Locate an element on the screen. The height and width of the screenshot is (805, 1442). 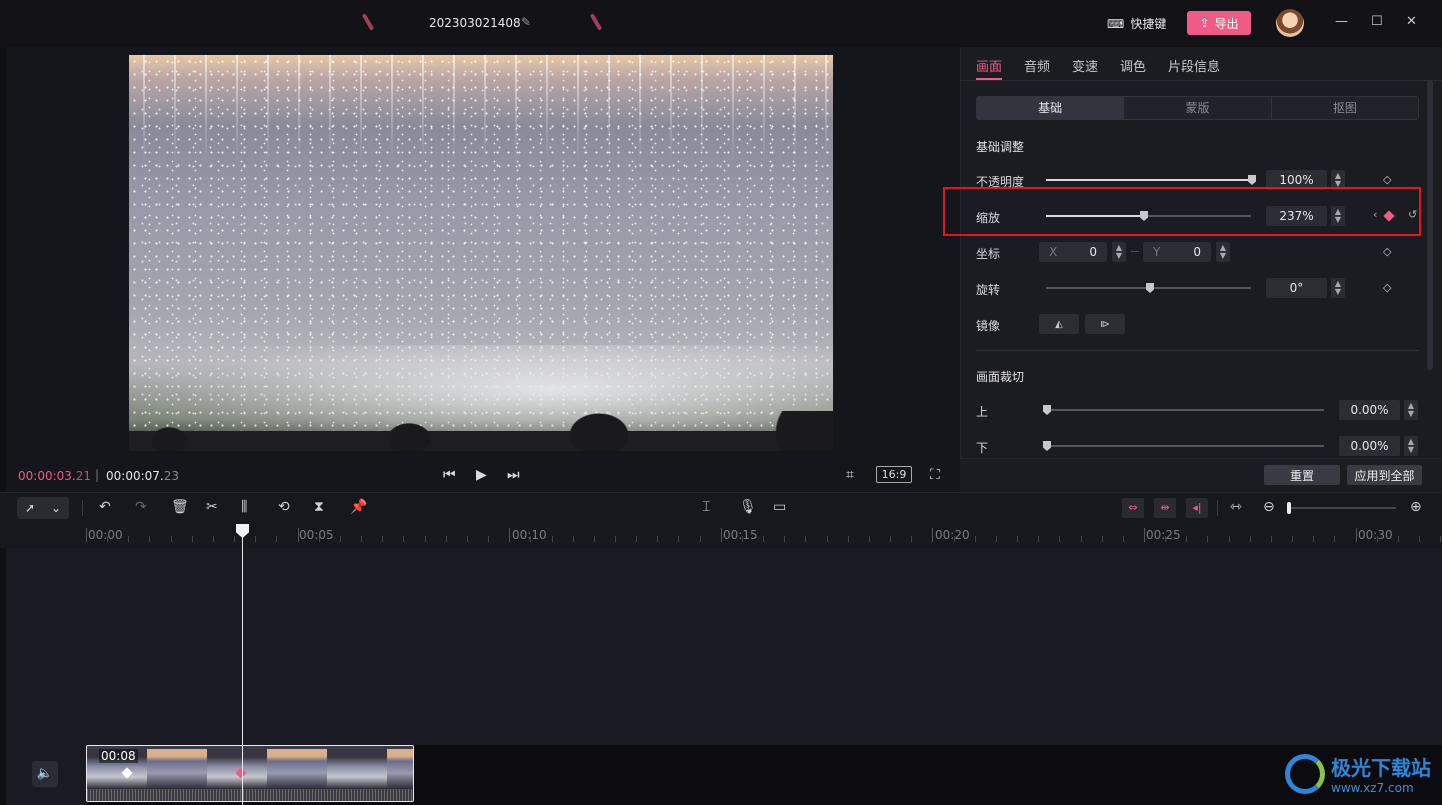
split-icon: ✂ is located at coordinates (212, 507).